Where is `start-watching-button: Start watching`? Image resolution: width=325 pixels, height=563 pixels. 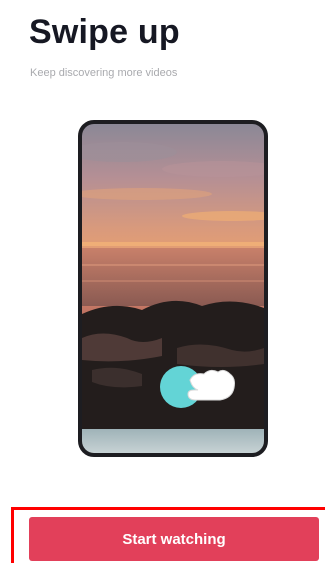
start-watching-button: Start watching is located at coordinates (174, 539).